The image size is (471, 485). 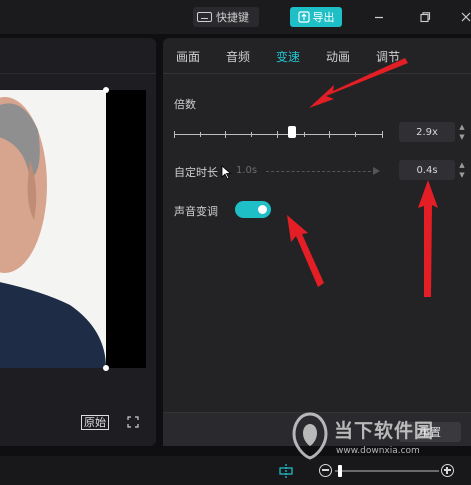 I want to click on person-image, so click(x=53, y=232).